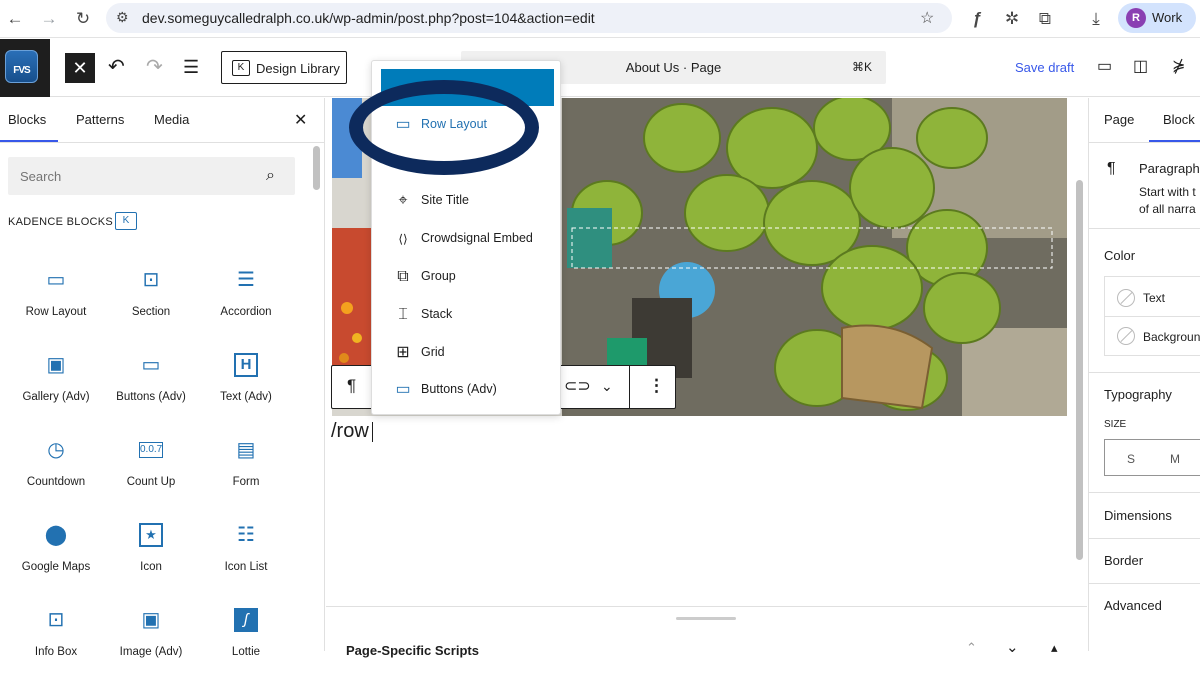  What do you see at coordinates (151, 473) in the screenshot?
I see `block-count-up: 0.0.7 Count Up` at bounding box center [151, 473].